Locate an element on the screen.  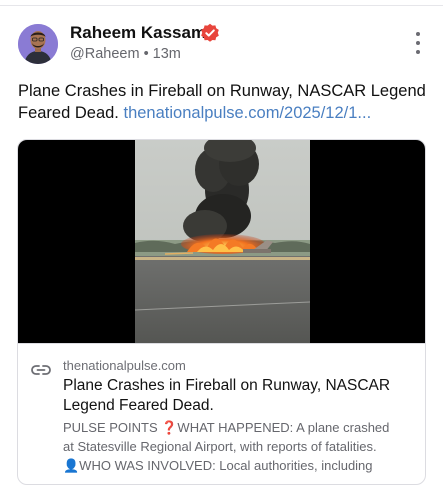
author-meta: @Raheem • 13m is located at coordinates (125, 54).